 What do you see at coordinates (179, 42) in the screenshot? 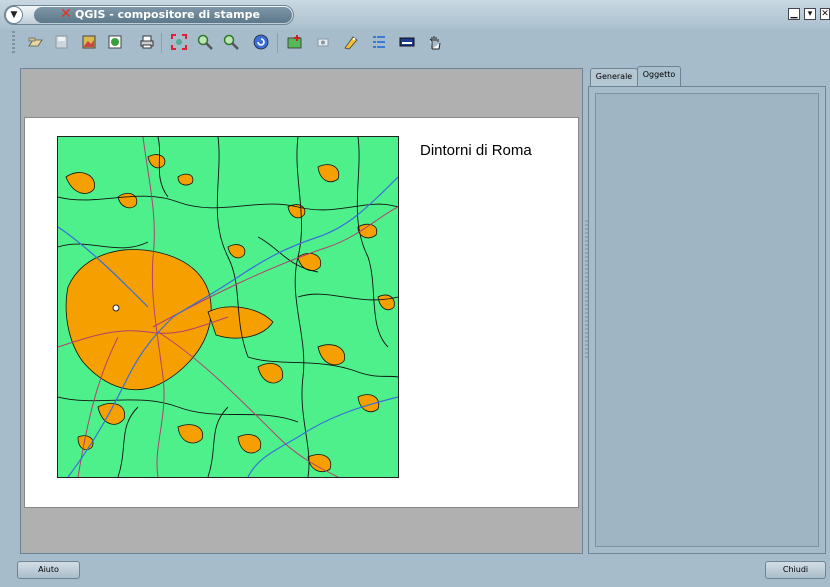
I see `zoom-full-icon` at bounding box center [179, 42].